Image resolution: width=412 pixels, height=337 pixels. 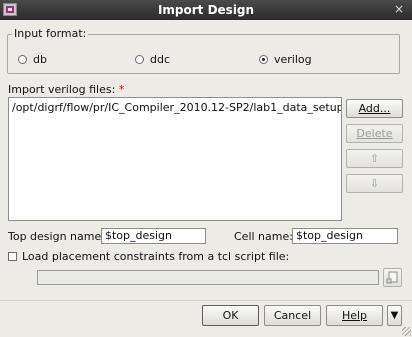 I want to click on title-bar: Import Design ×, so click(x=206, y=10).